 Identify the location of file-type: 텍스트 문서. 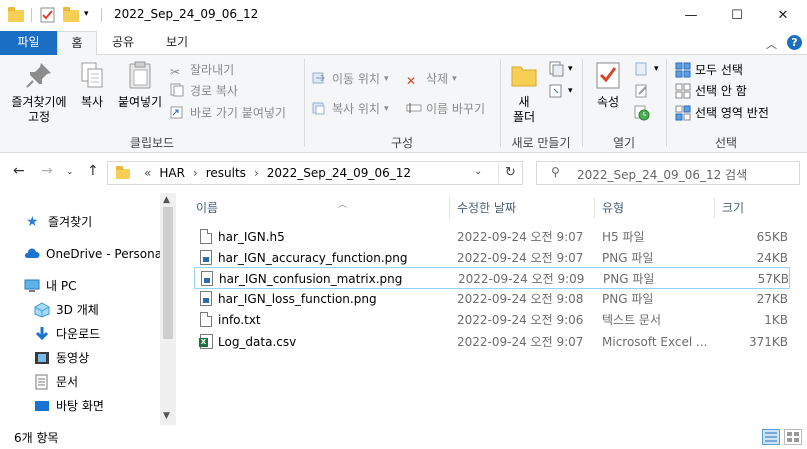
(632, 320).